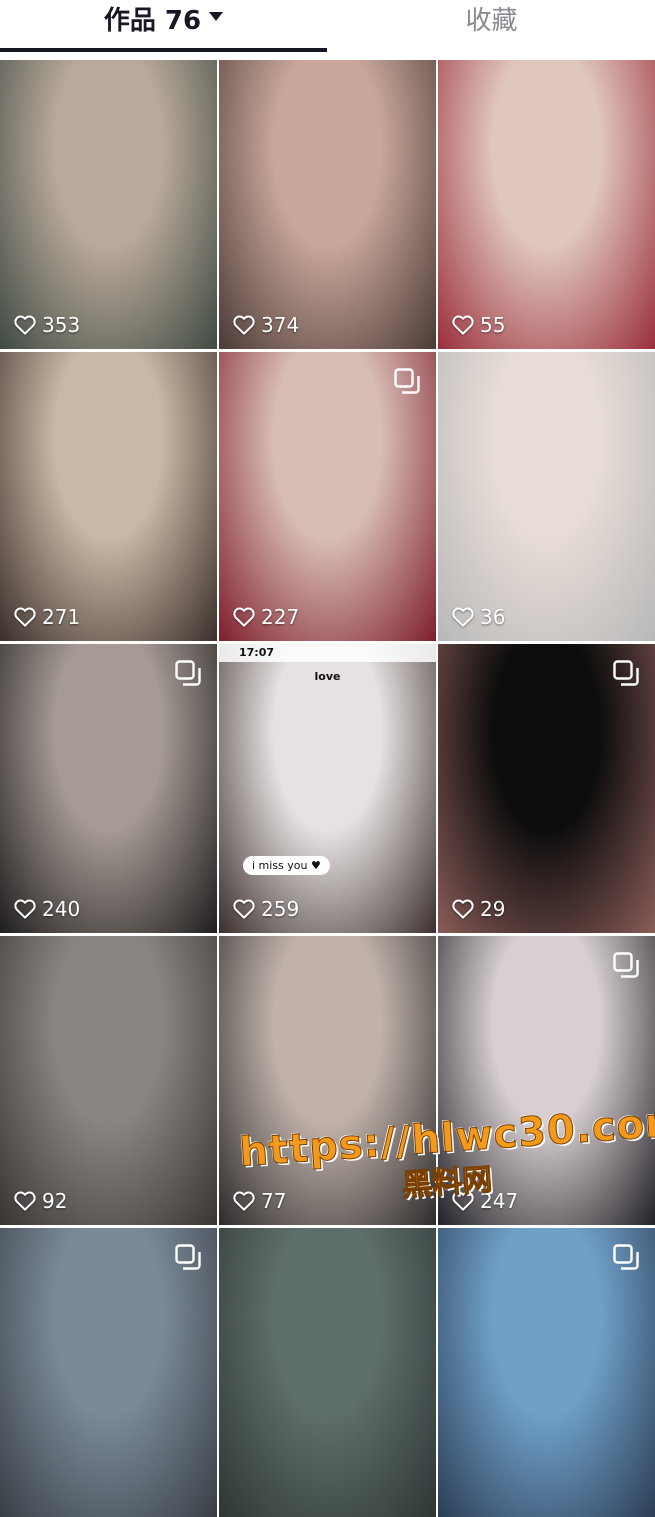 This screenshot has width=655, height=1517. I want to click on like-count: 374, so click(266, 325).